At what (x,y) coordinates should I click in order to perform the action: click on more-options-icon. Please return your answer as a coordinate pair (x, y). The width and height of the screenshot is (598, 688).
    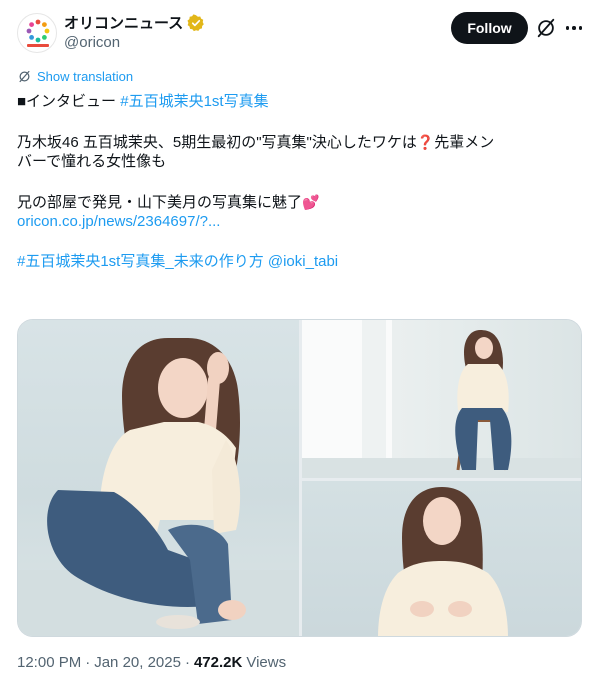
    Looking at the image, I should click on (574, 28).